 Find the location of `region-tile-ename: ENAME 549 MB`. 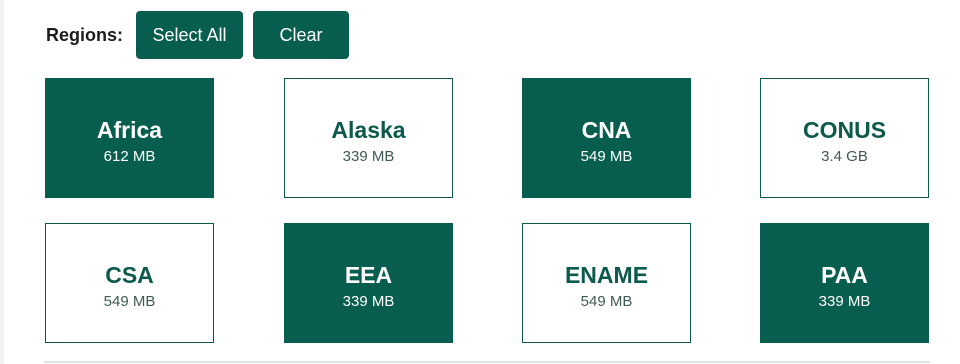

region-tile-ename: ENAME 549 MB is located at coordinates (606, 283).